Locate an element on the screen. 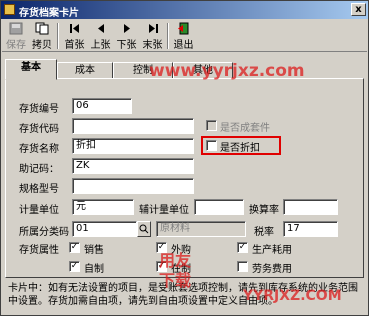 The image size is (369, 316). inv-code-field is located at coordinates (133, 126).